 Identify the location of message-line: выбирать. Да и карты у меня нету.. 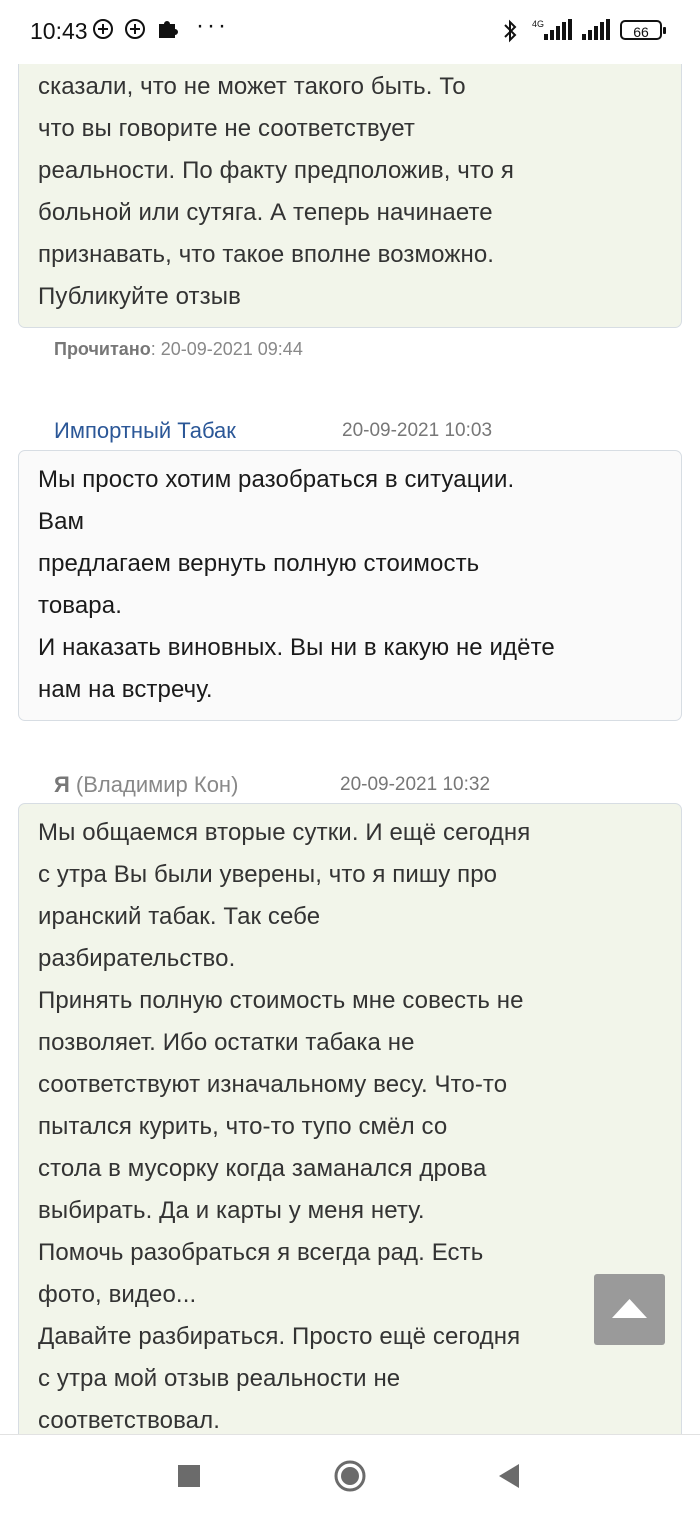
(231, 1210).